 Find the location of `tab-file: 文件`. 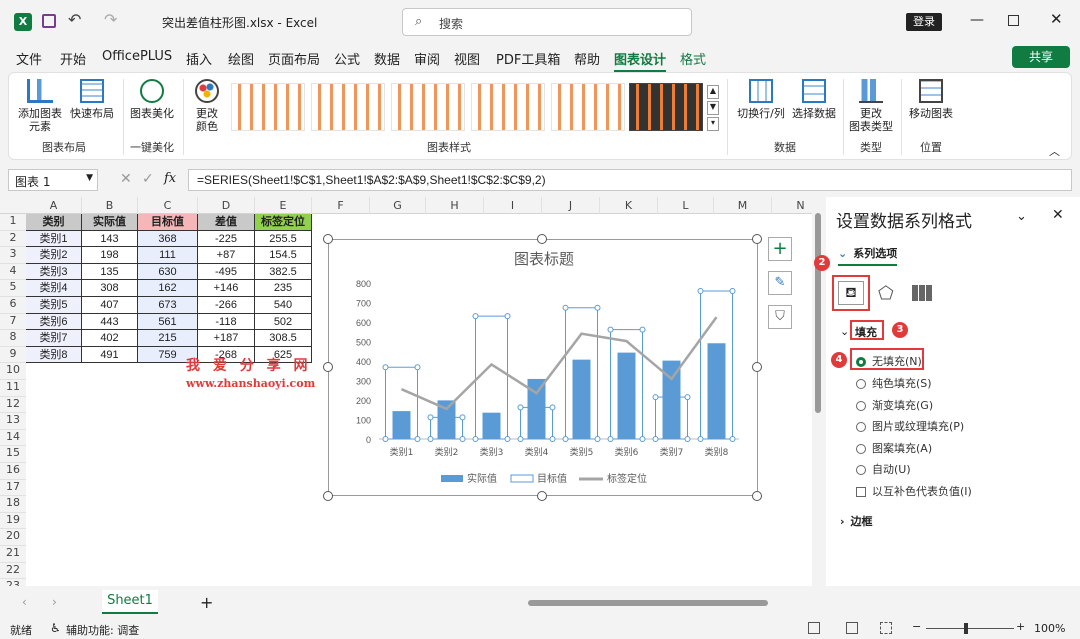

tab-file: 文件 is located at coordinates (29, 58).